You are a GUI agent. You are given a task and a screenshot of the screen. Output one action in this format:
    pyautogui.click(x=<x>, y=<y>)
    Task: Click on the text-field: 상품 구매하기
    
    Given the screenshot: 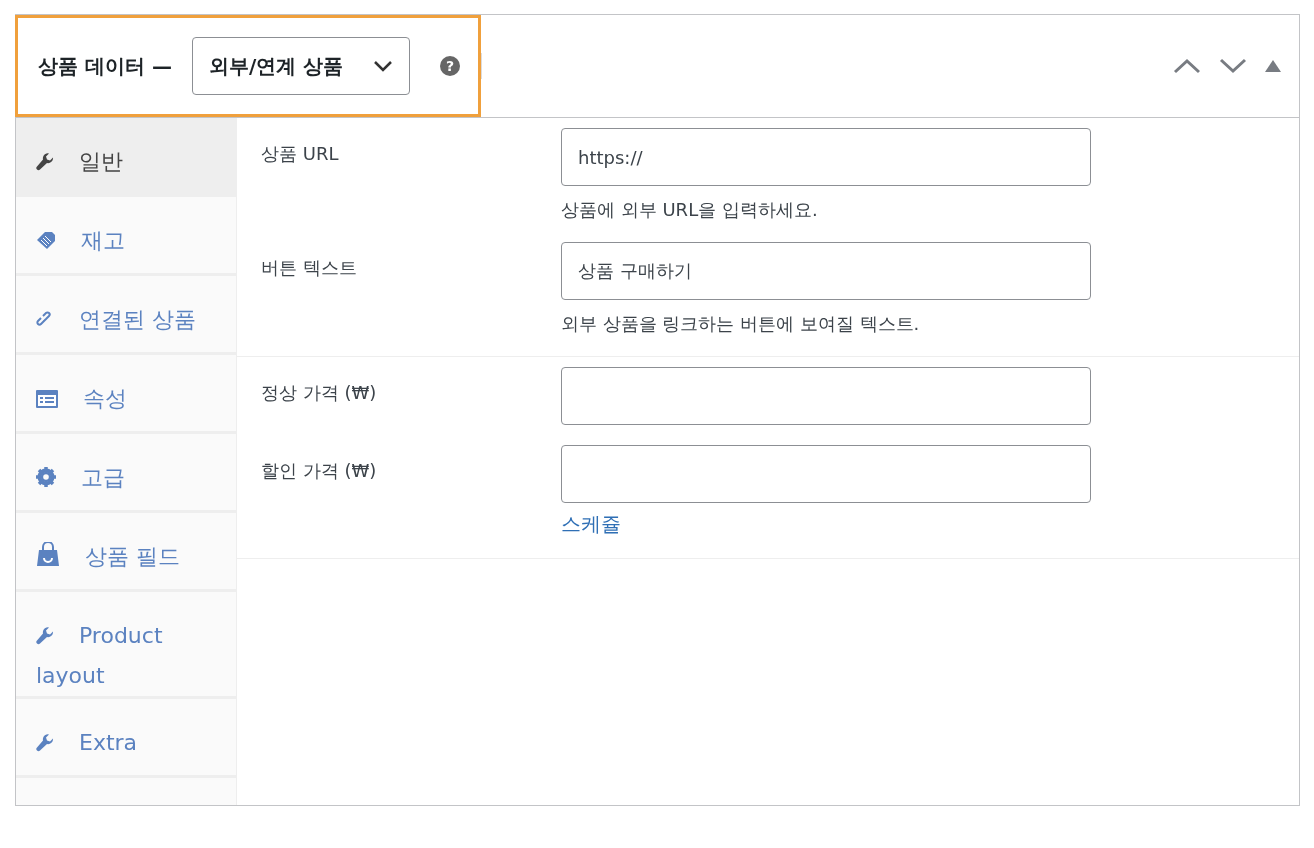 What is the action you would take?
    pyautogui.click(x=826, y=271)
    